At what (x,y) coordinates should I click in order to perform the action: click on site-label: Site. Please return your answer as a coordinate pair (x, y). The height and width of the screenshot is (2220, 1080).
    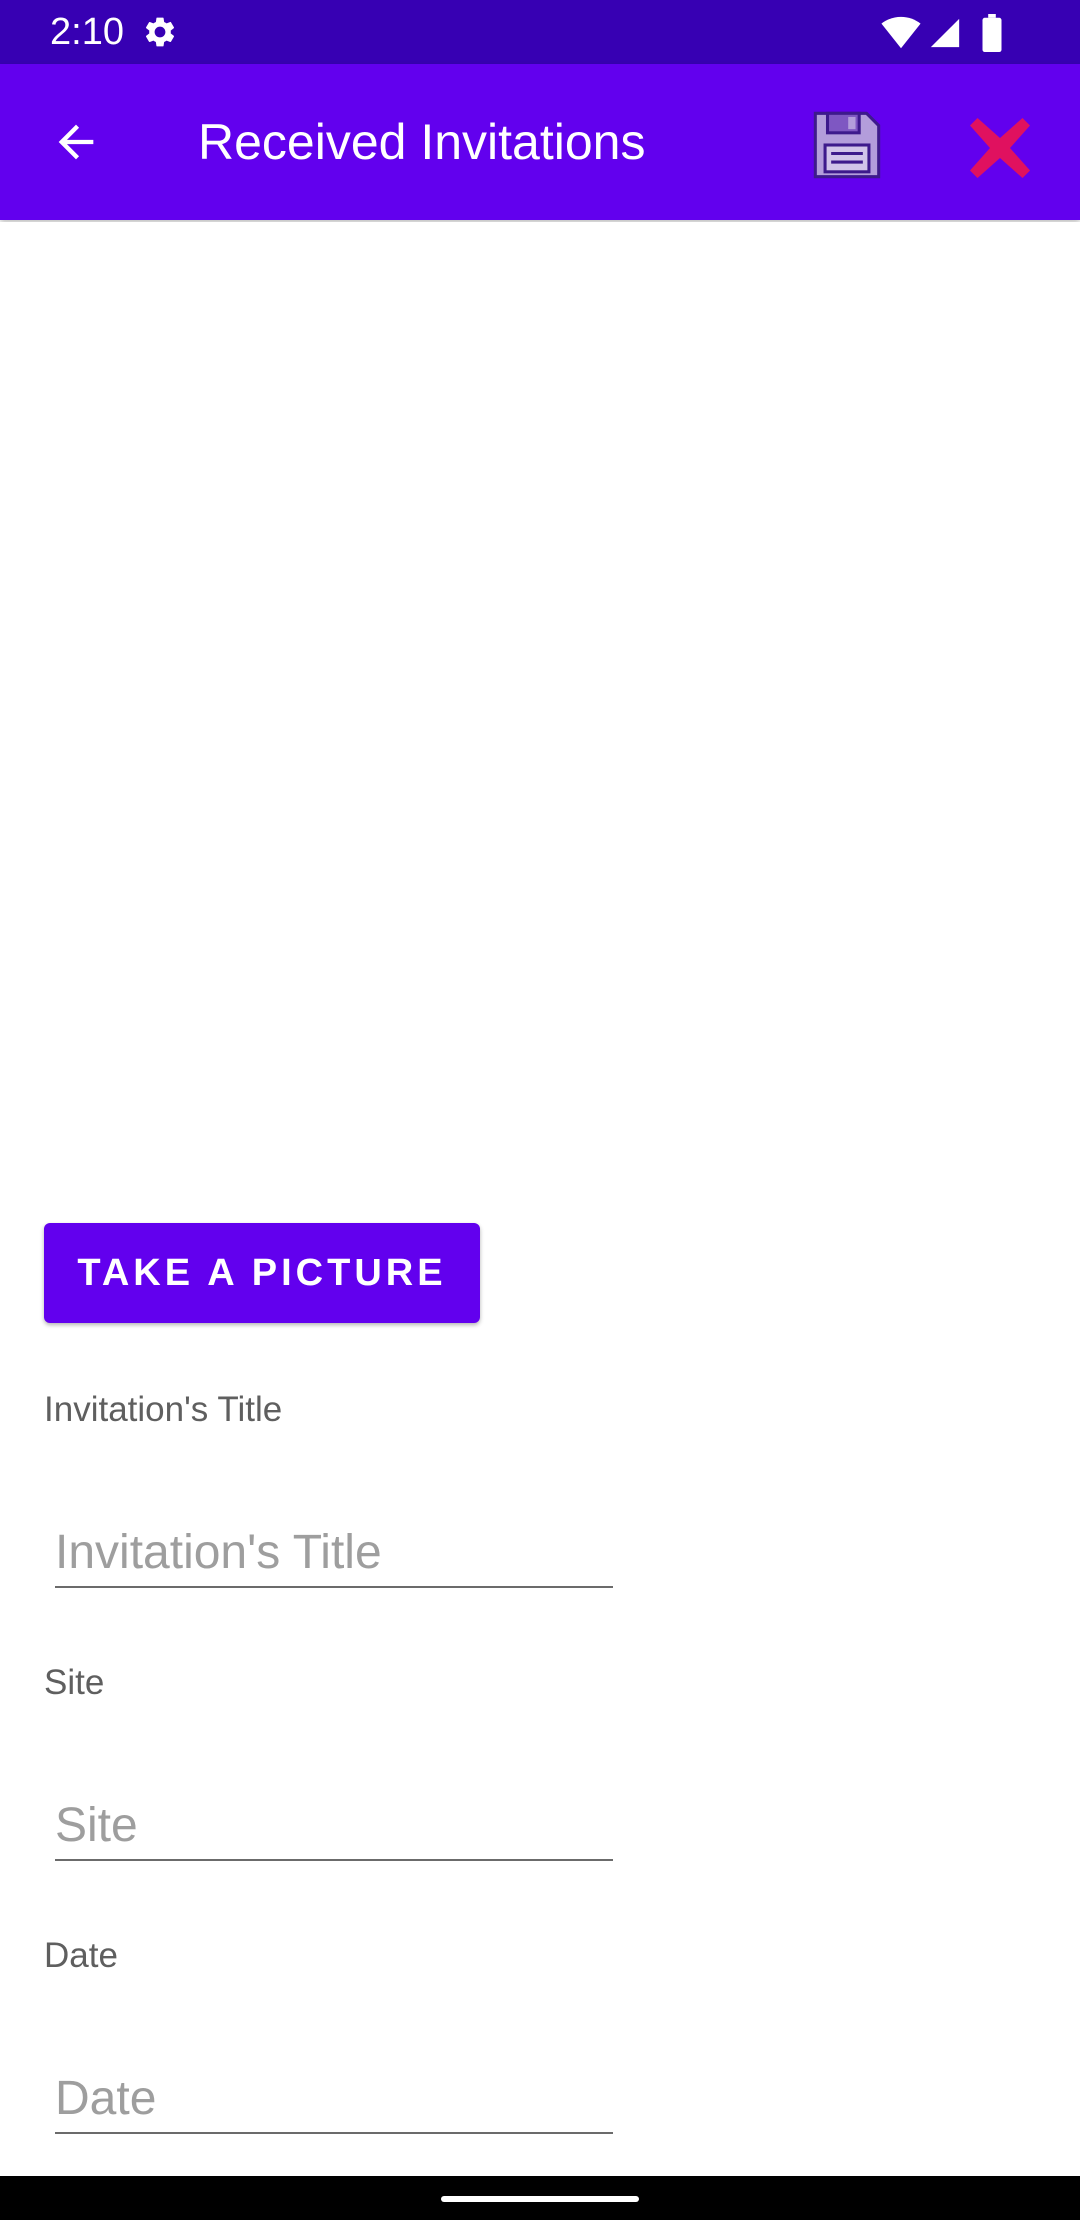
    Looking at the image, I should click on (74, 1682).